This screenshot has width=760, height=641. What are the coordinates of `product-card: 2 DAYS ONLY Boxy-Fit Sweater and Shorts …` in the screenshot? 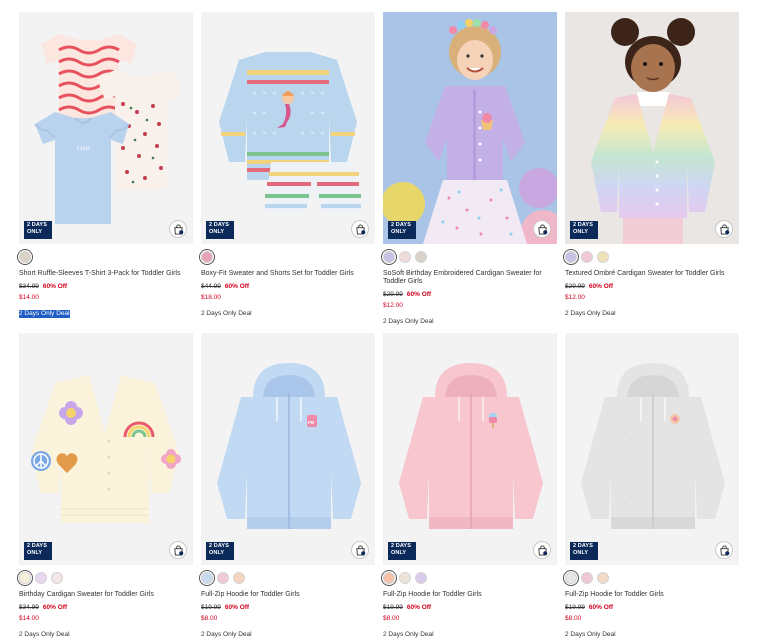 It's located at (288, 166).